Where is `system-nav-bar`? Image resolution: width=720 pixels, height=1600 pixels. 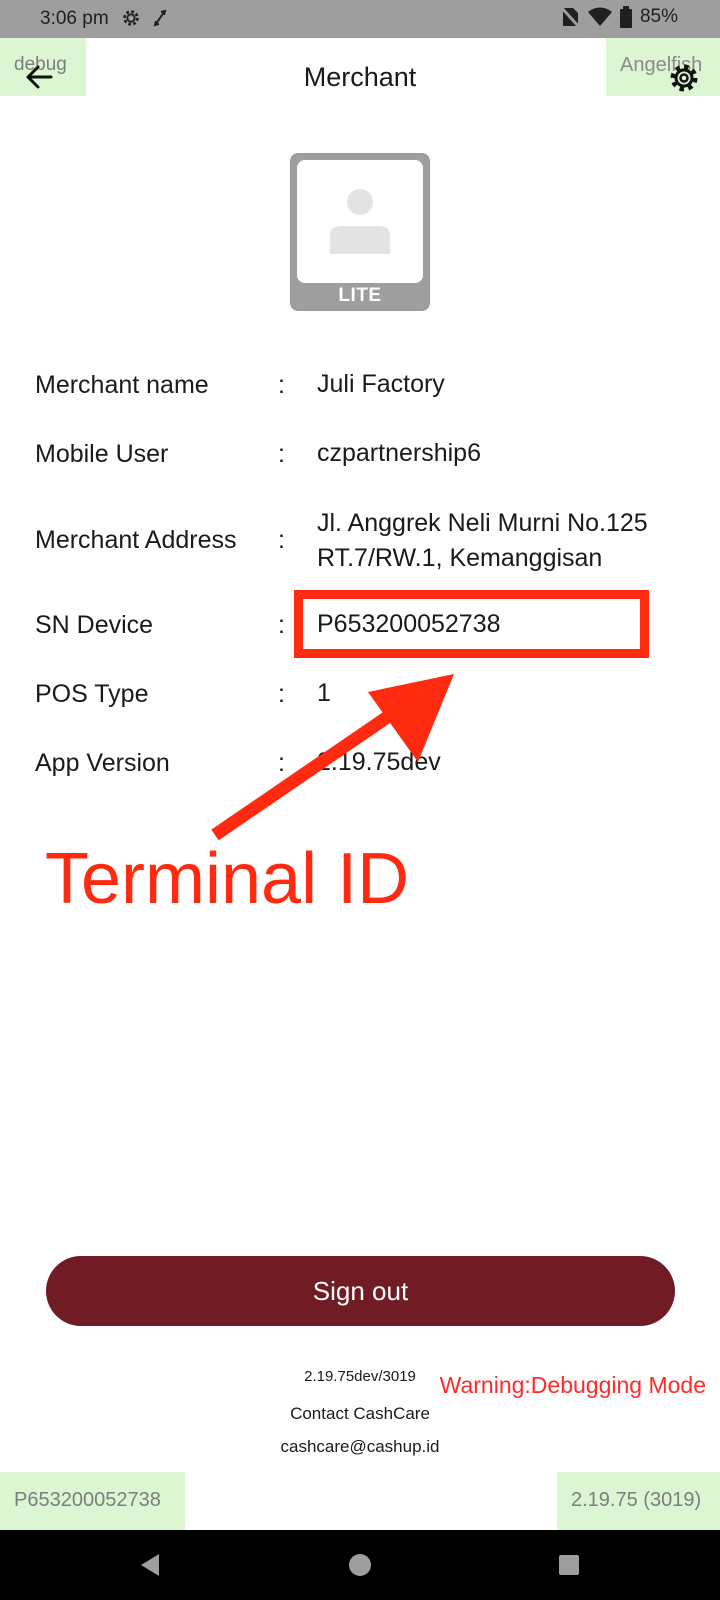 system-nav-bar is located at coordinates (360, 1565).